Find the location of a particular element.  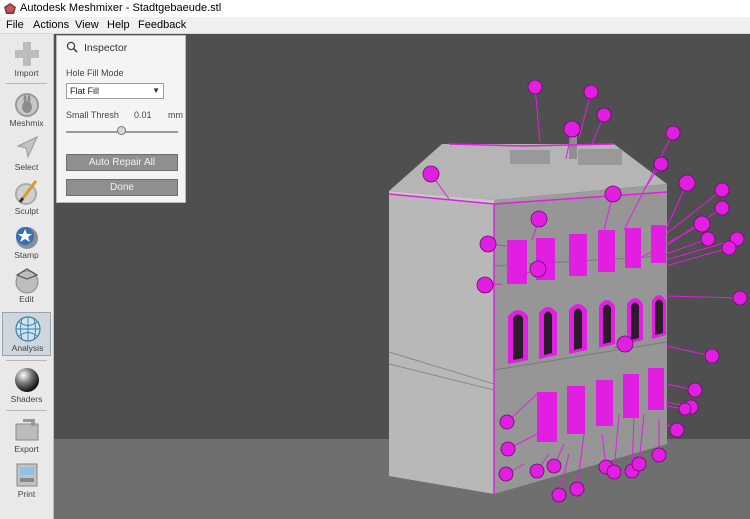

tool-analysis: Analysis is located at coordinates (26, 334).